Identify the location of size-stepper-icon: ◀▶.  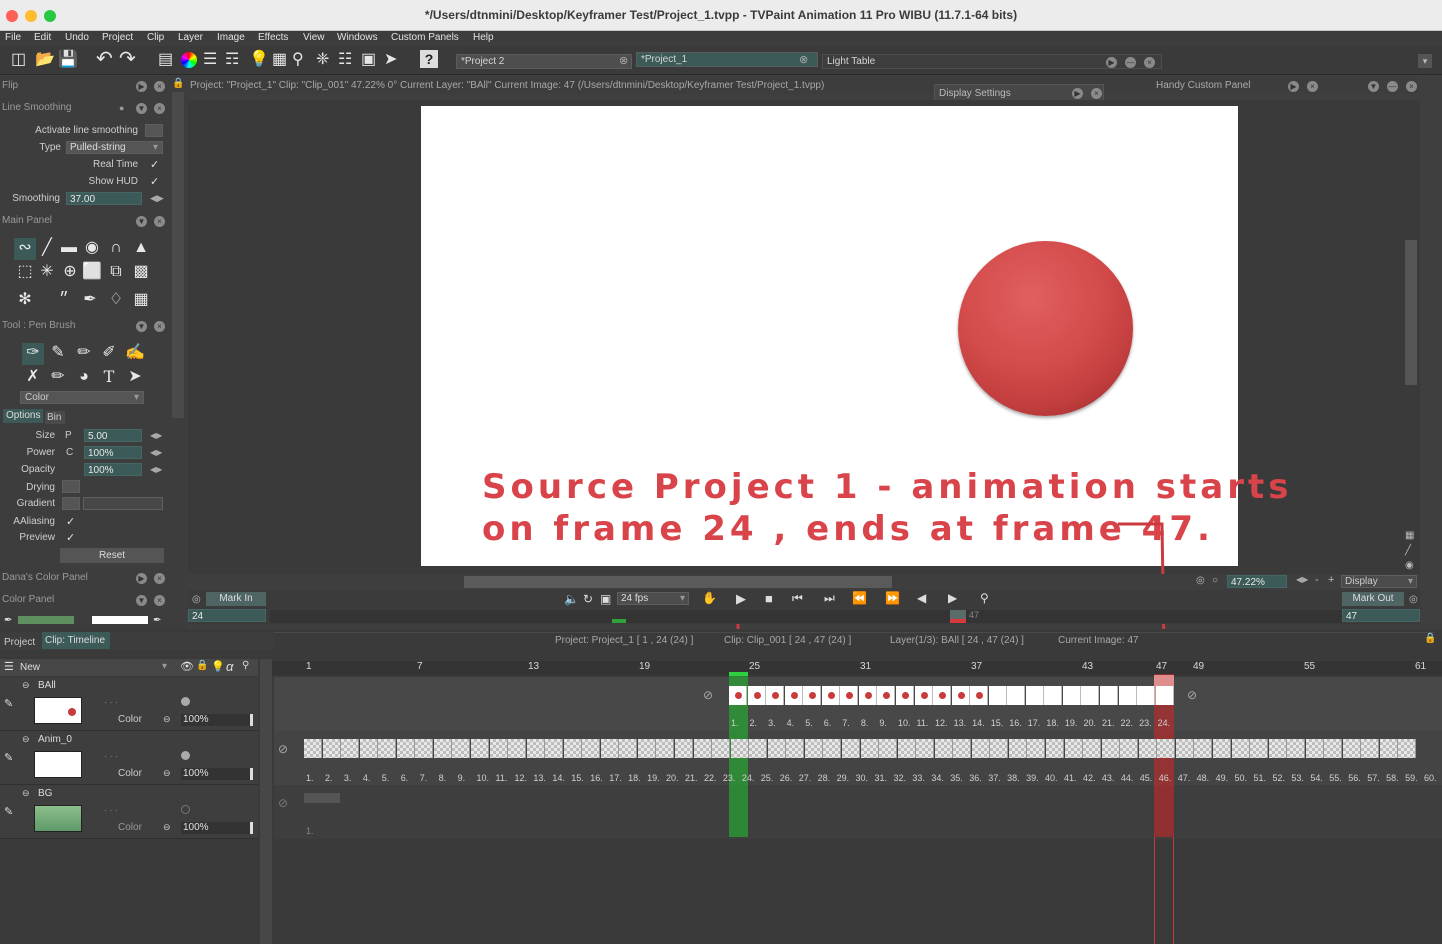
(156, 435).